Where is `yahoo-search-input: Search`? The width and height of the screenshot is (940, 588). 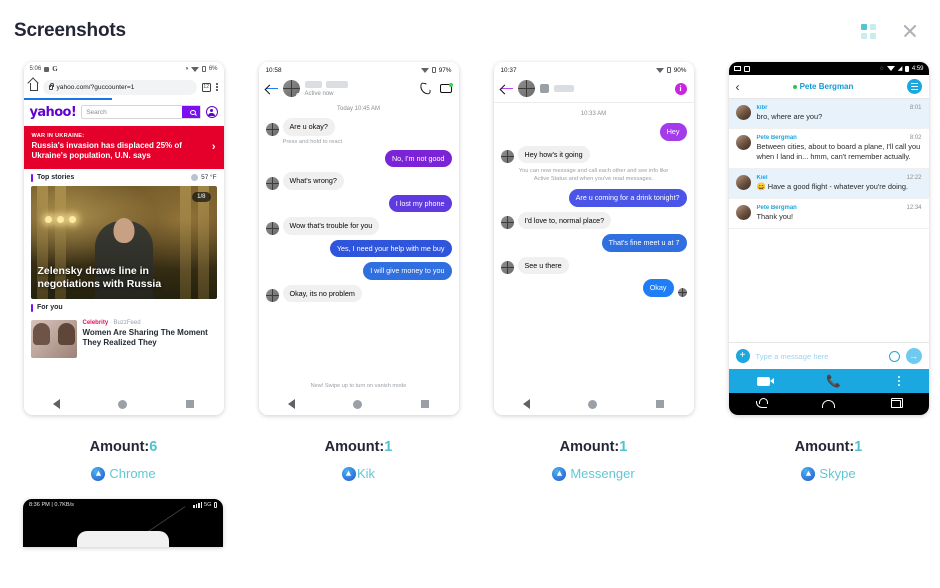
yahoo-search-input: Search is located at coordinates (141, 112).